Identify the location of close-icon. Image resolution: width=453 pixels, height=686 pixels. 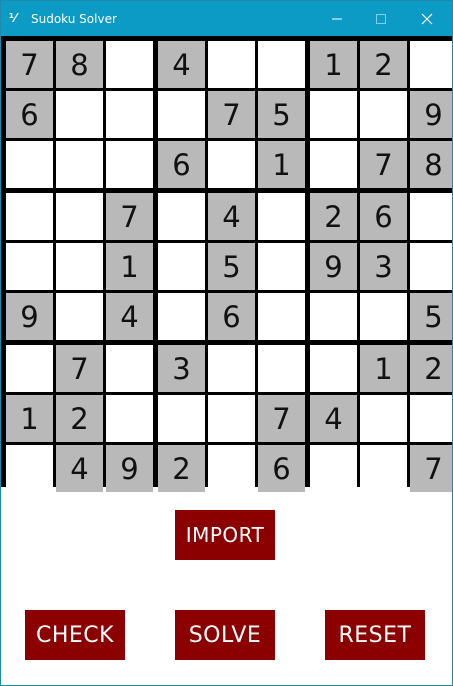
(427, 19).